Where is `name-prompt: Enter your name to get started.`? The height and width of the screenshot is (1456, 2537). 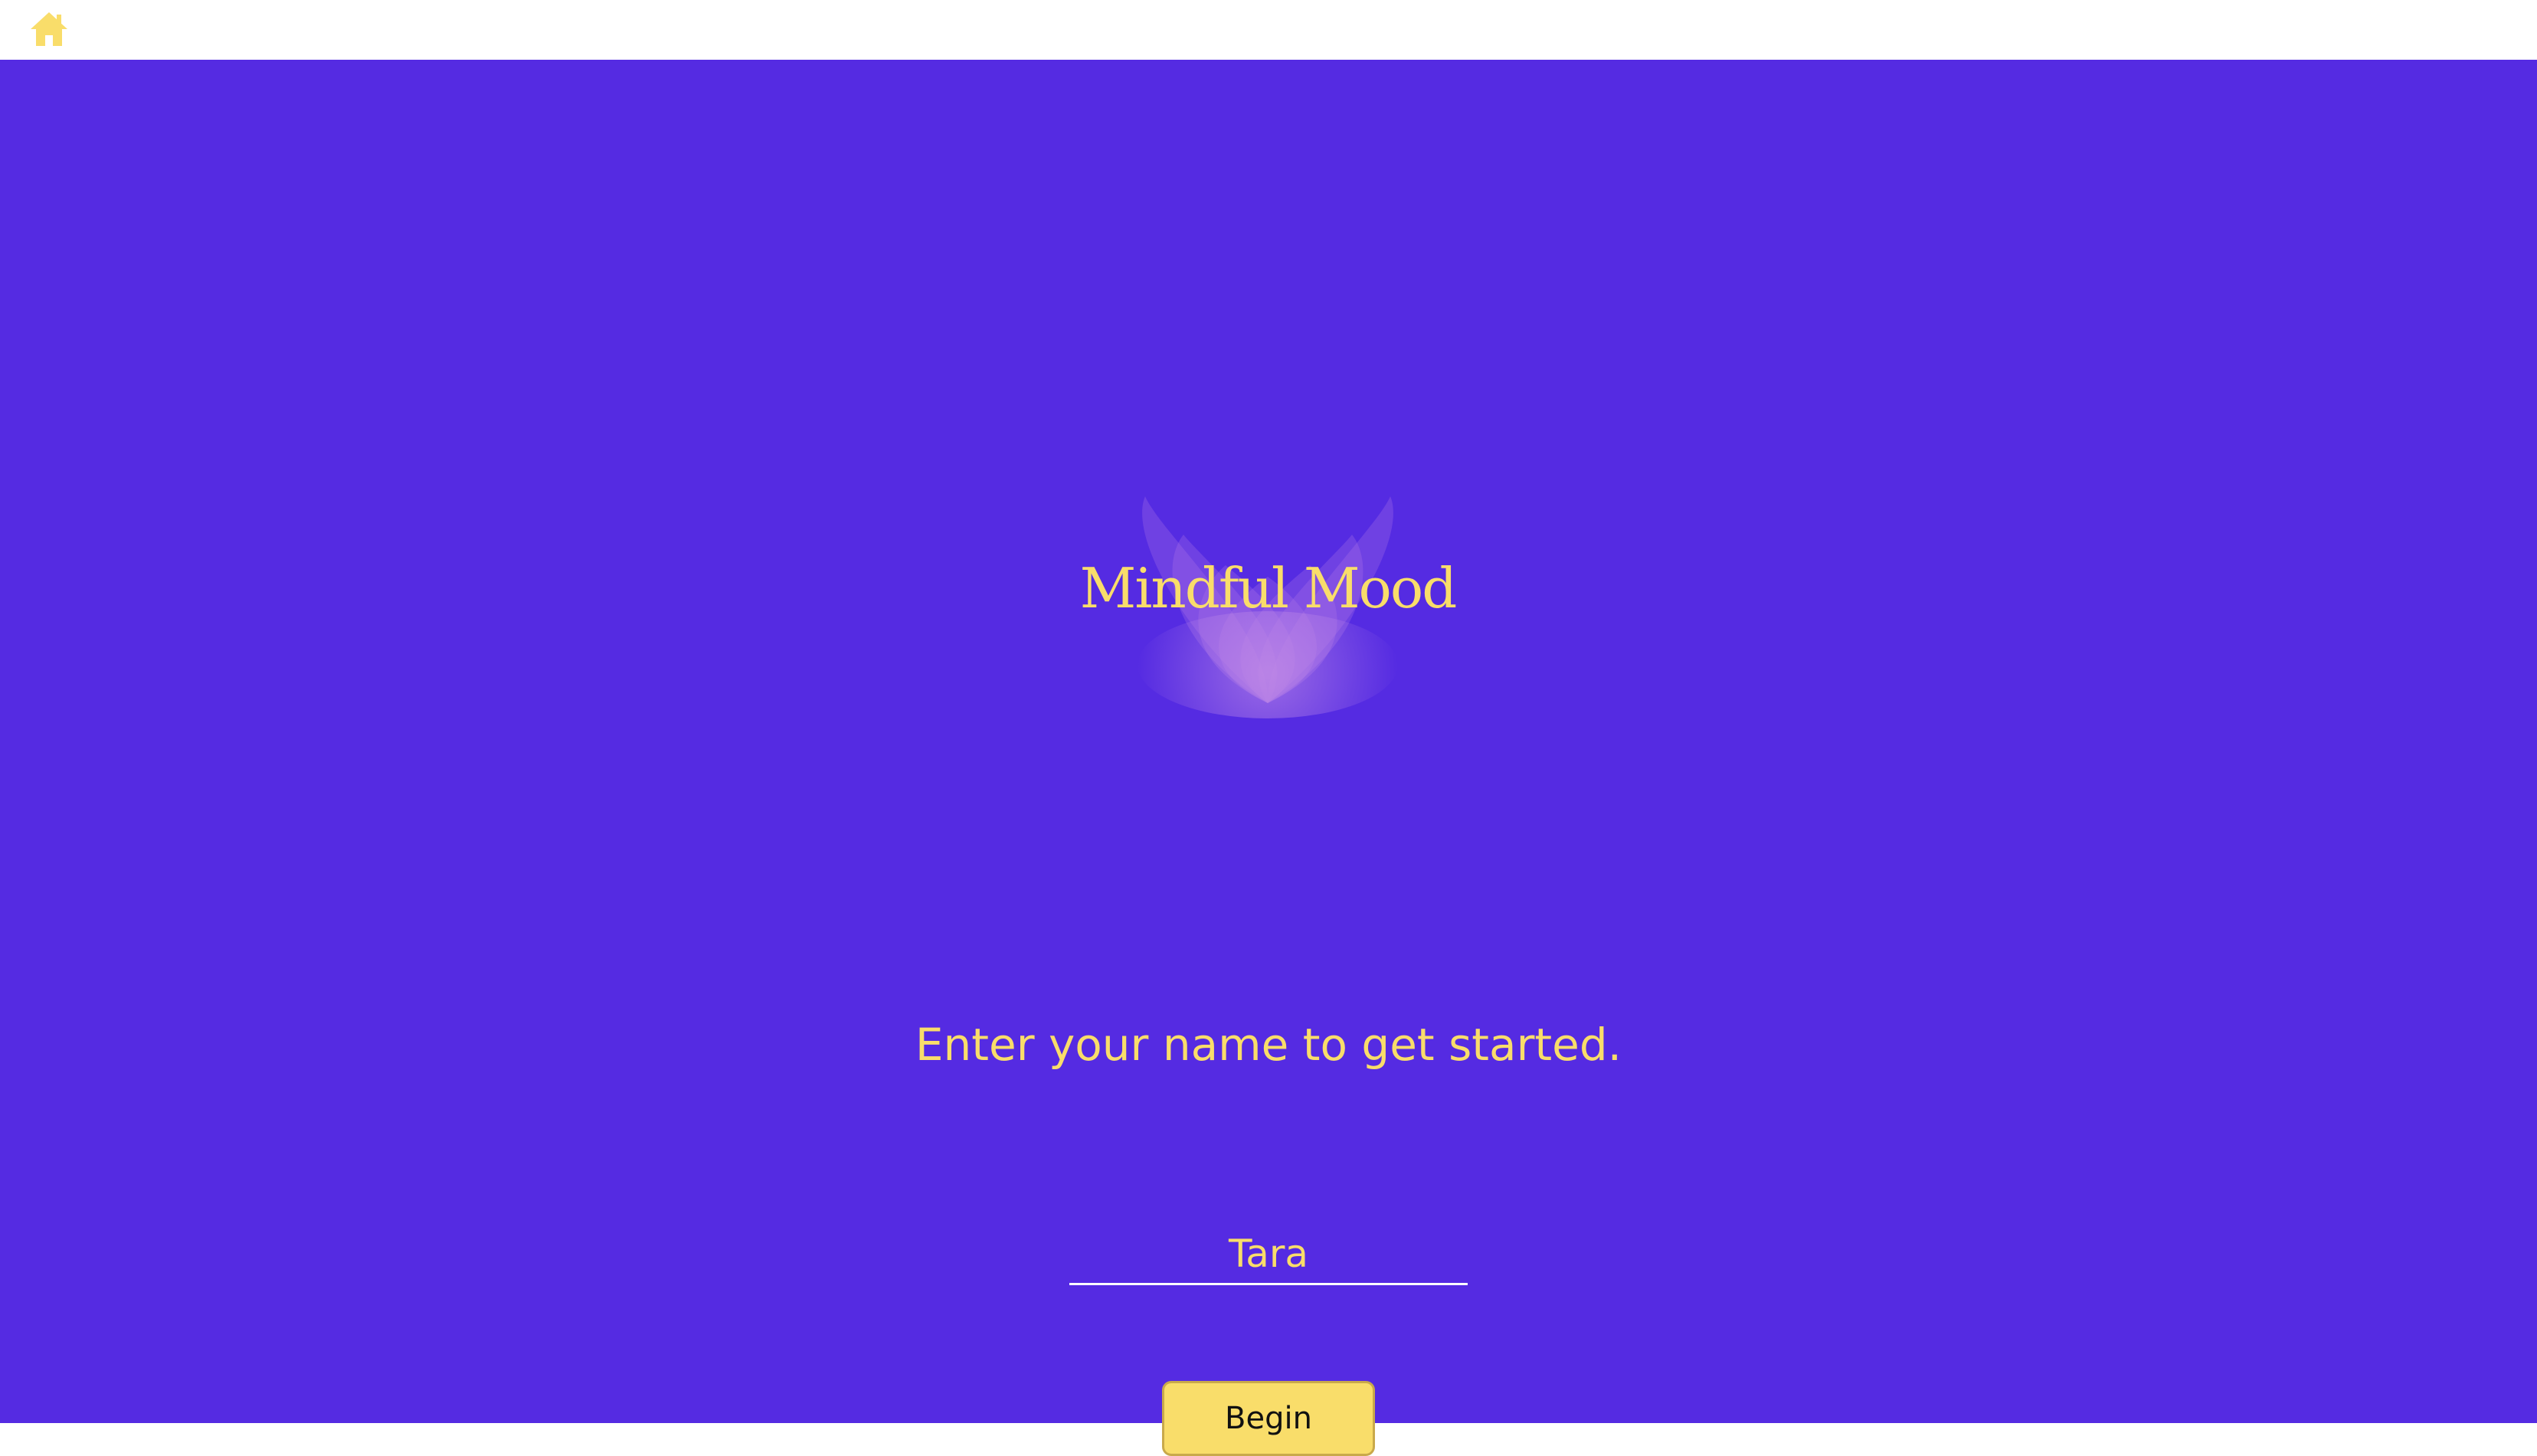
name-prompt: Enter your name to get started. is located at coordinates (1268, 1045).